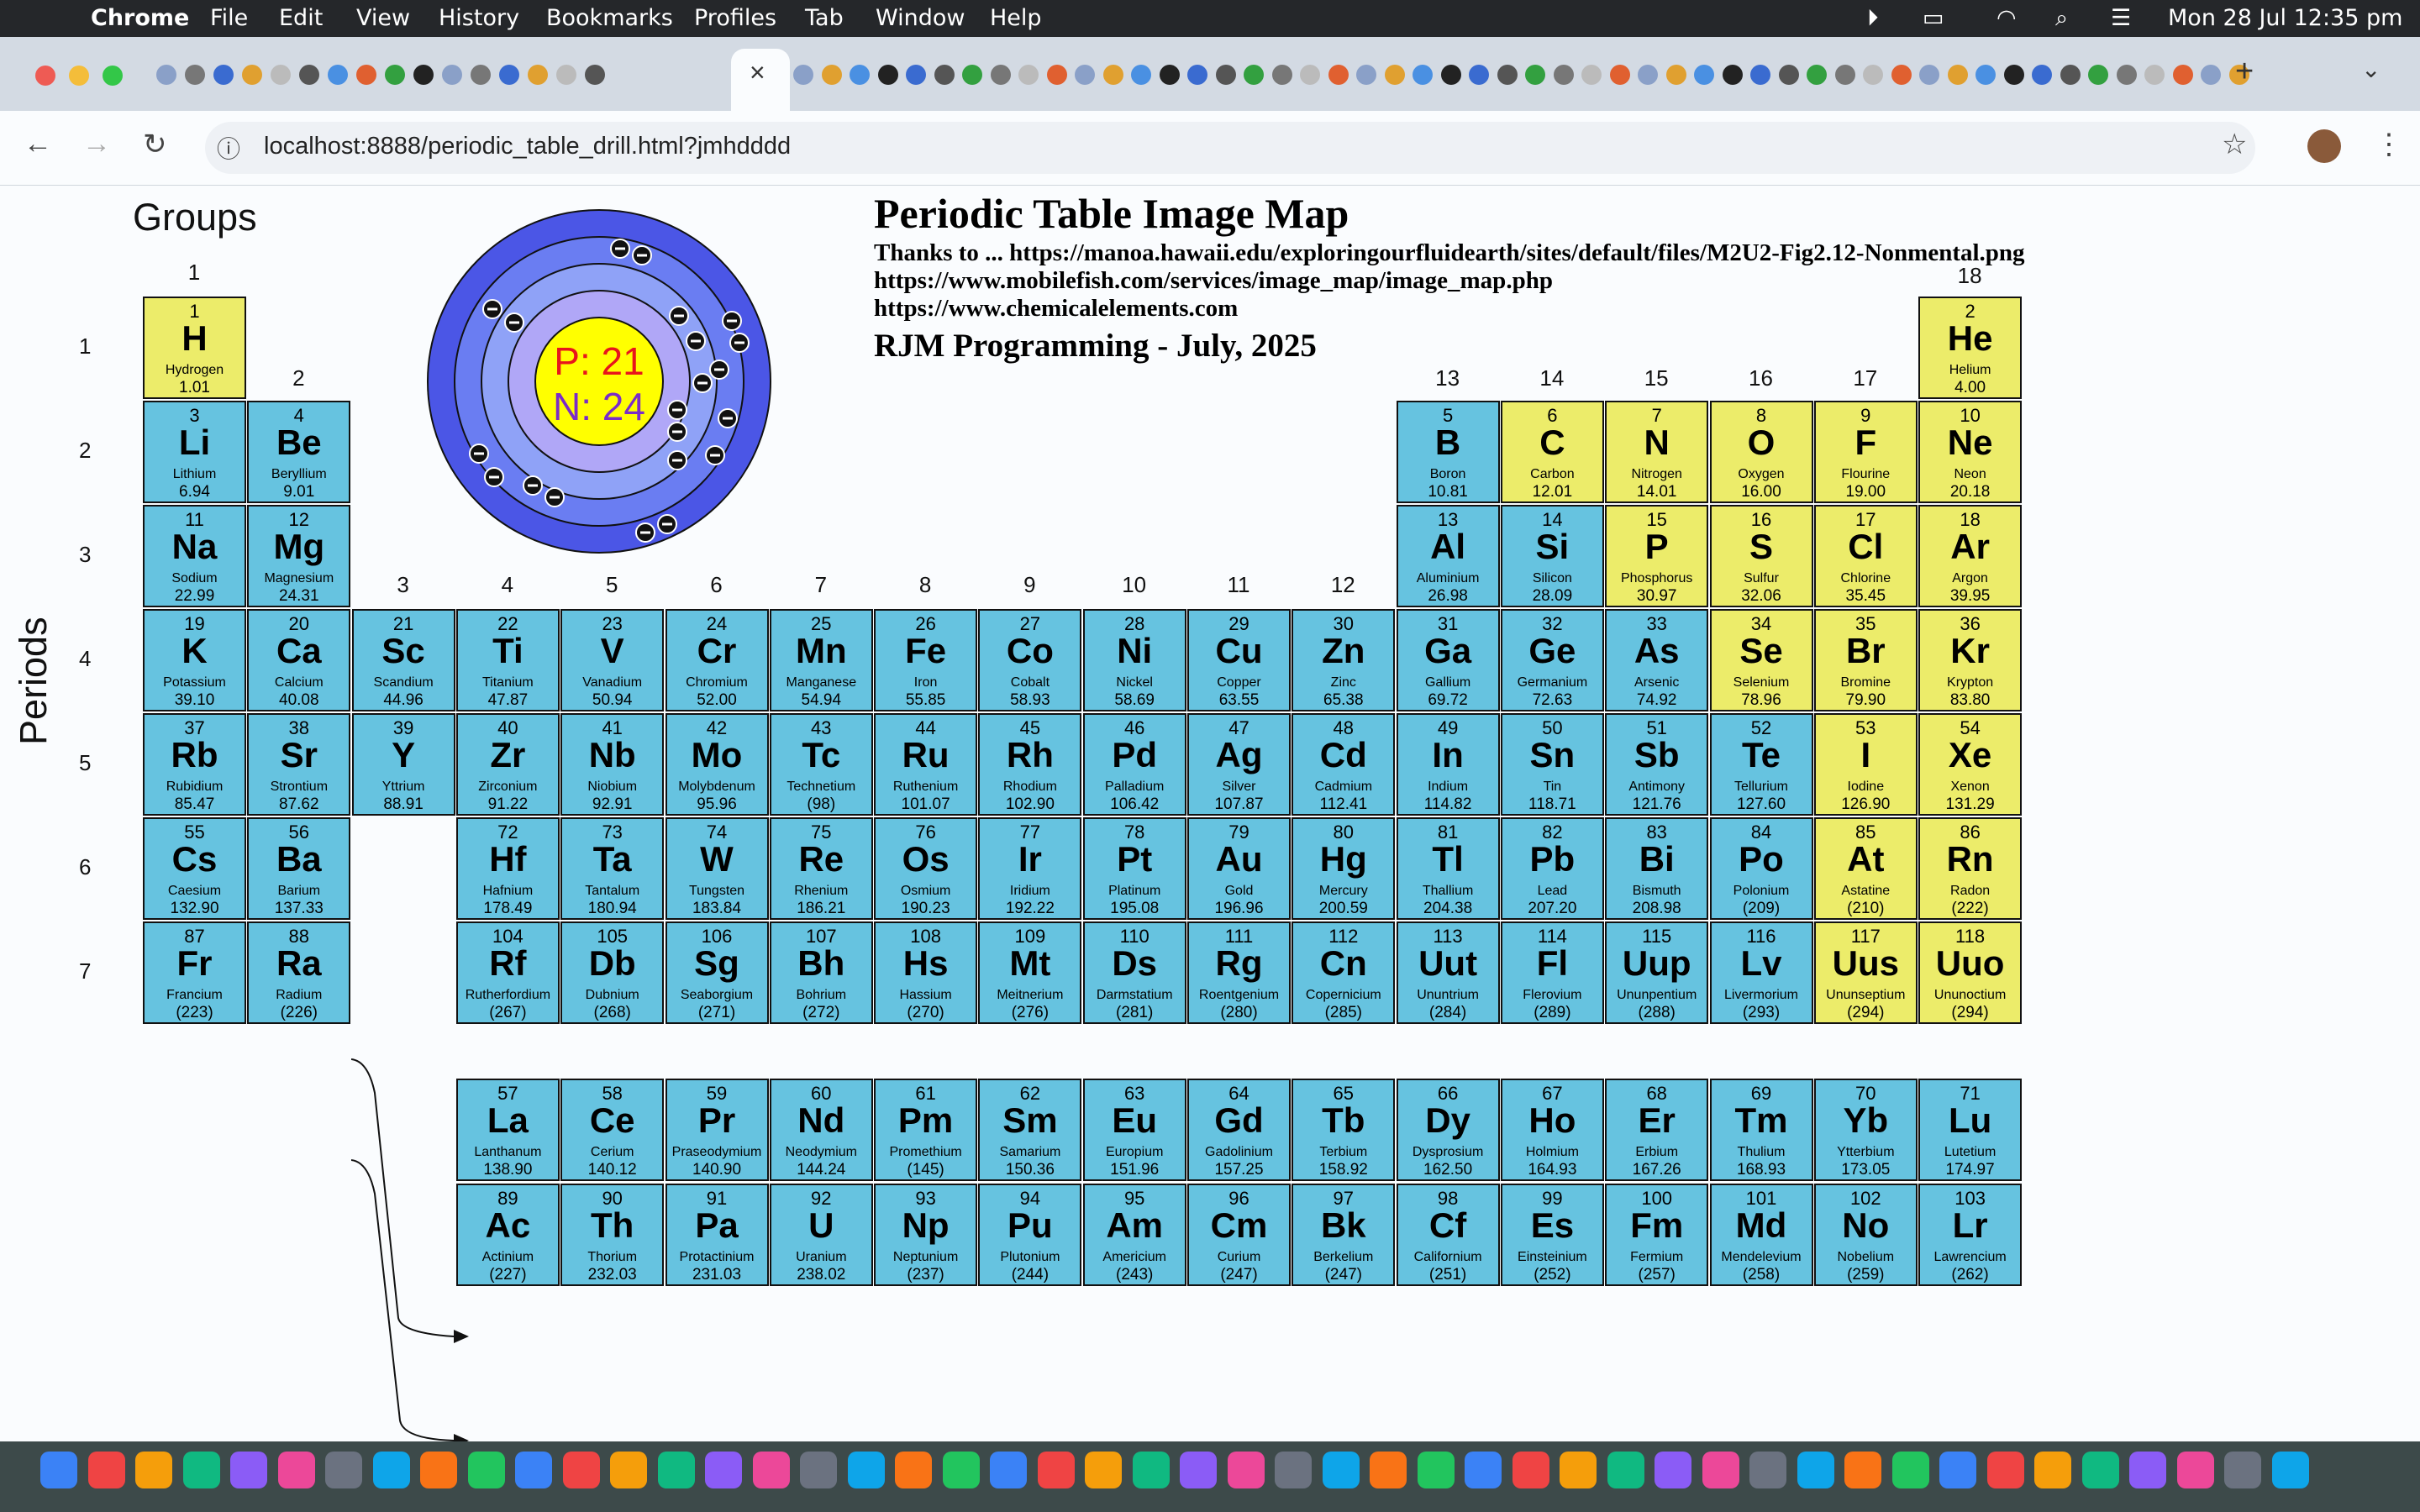 This screenshot has width=2420, height=1512. Describe the element at coordinates (1761, 1235) in the screenshot. I see `element-mendelevium: 101 Md Mendelevium (258)` at that location.